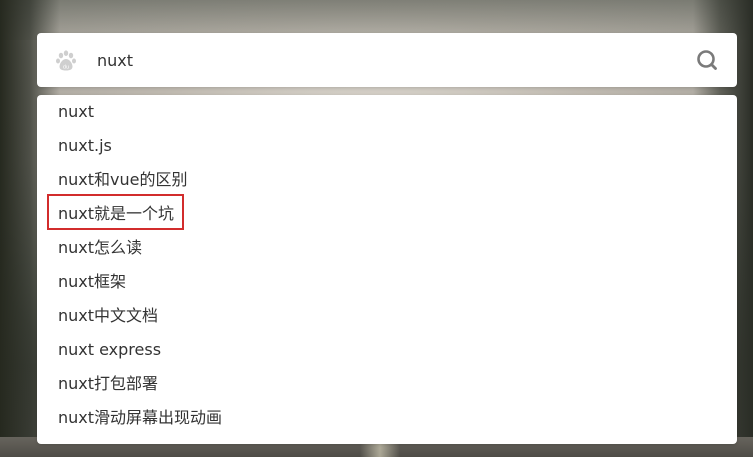  I want to click on suggestion-item: nuxt框架, so click(387, 282).